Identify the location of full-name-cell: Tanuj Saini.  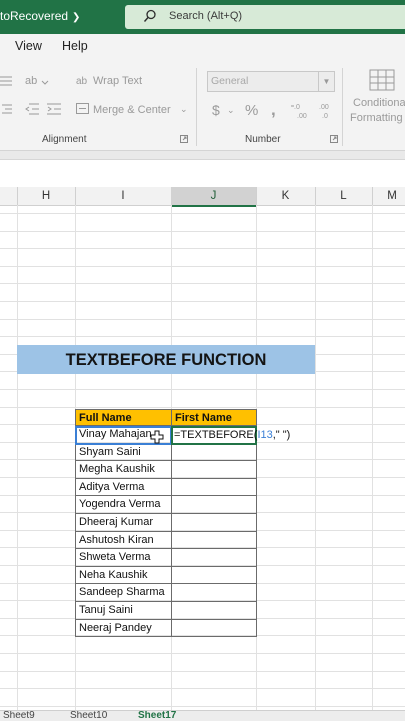
(123, 611).